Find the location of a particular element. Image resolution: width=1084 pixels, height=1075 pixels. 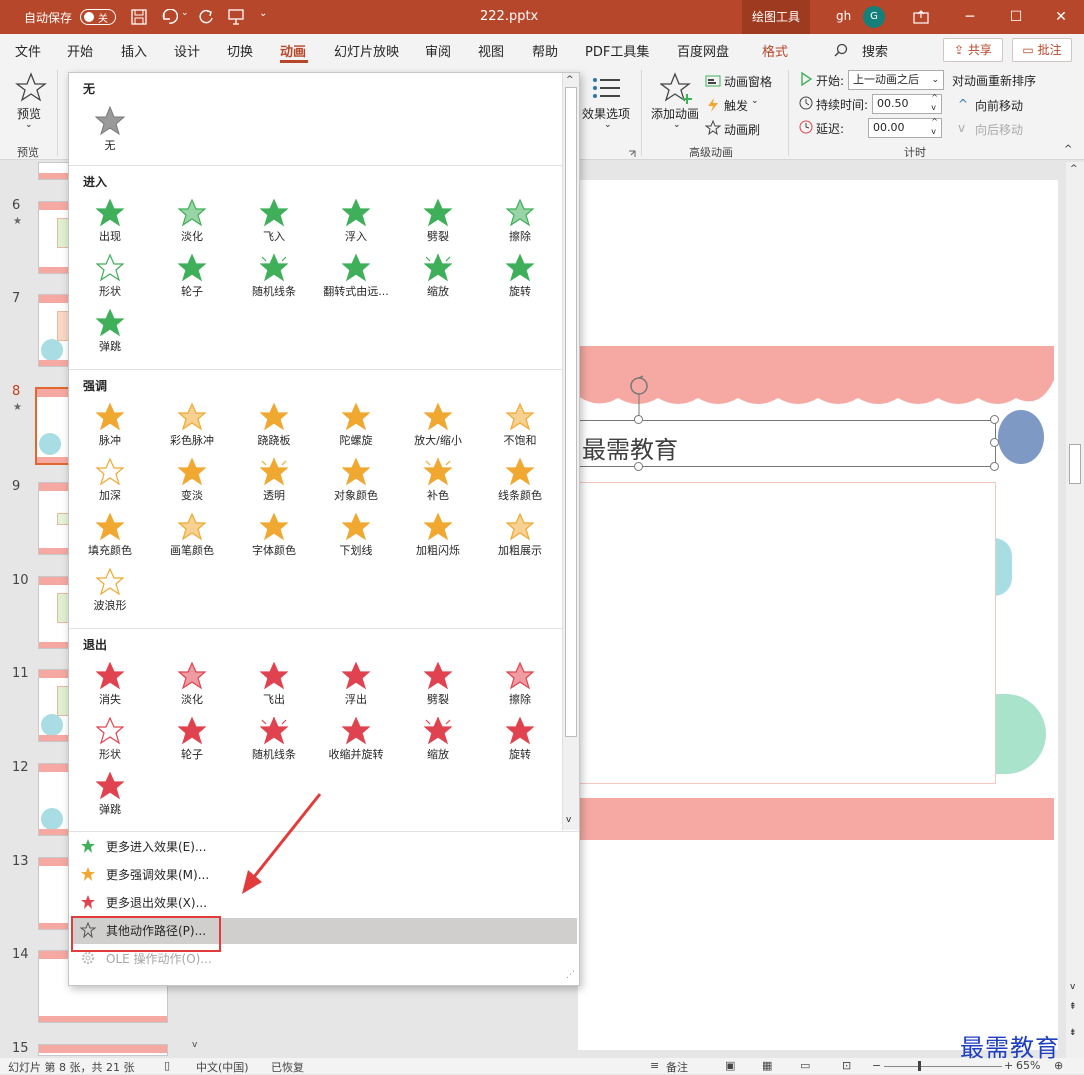

add-animation-dropdown-icon: ⌄ is located at coordinates (677, 125).